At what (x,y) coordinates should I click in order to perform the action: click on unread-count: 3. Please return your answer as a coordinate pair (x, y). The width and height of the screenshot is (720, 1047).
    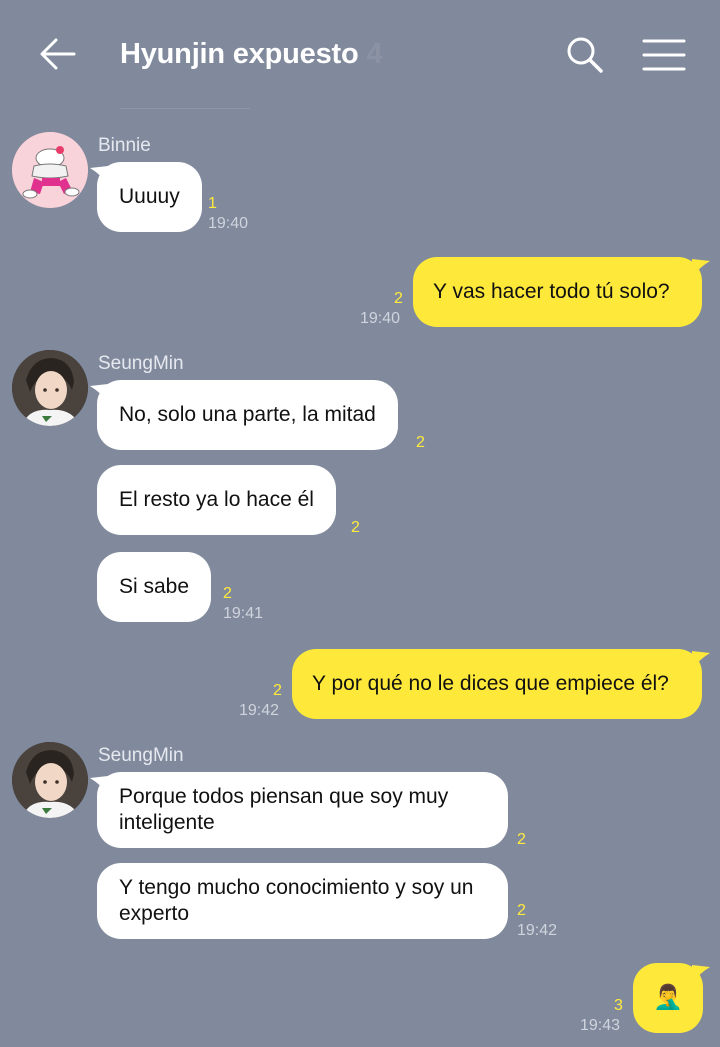
    Looking at the image, I should click on (618, 1005).